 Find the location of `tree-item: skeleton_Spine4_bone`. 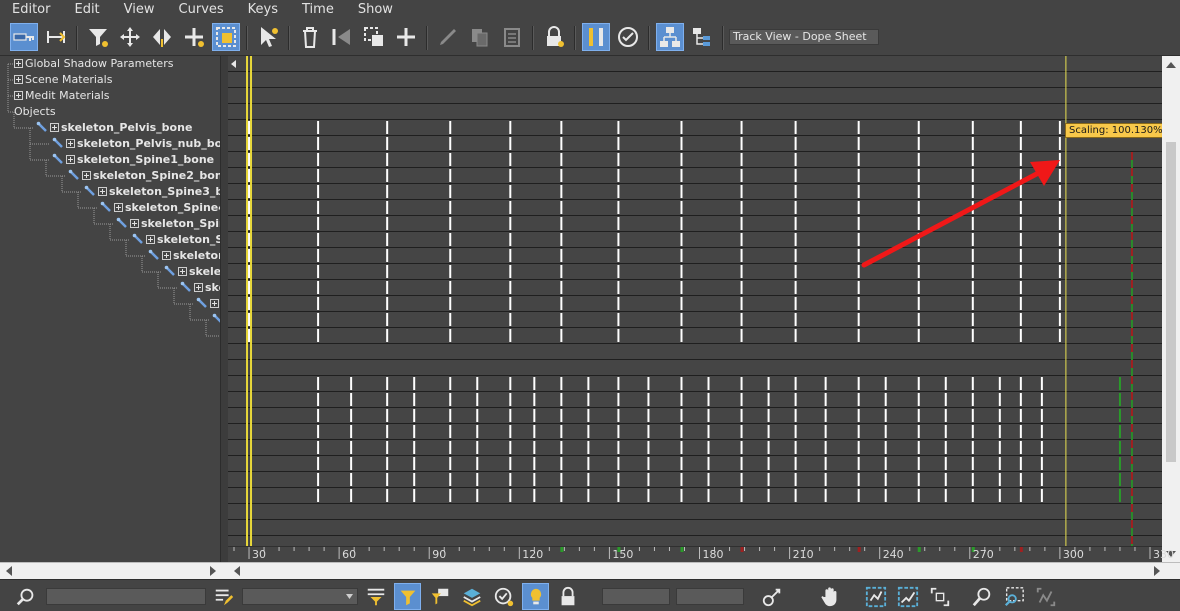

tree-item: skeleton_Spine4_bone is located at coordinates (160, 208).